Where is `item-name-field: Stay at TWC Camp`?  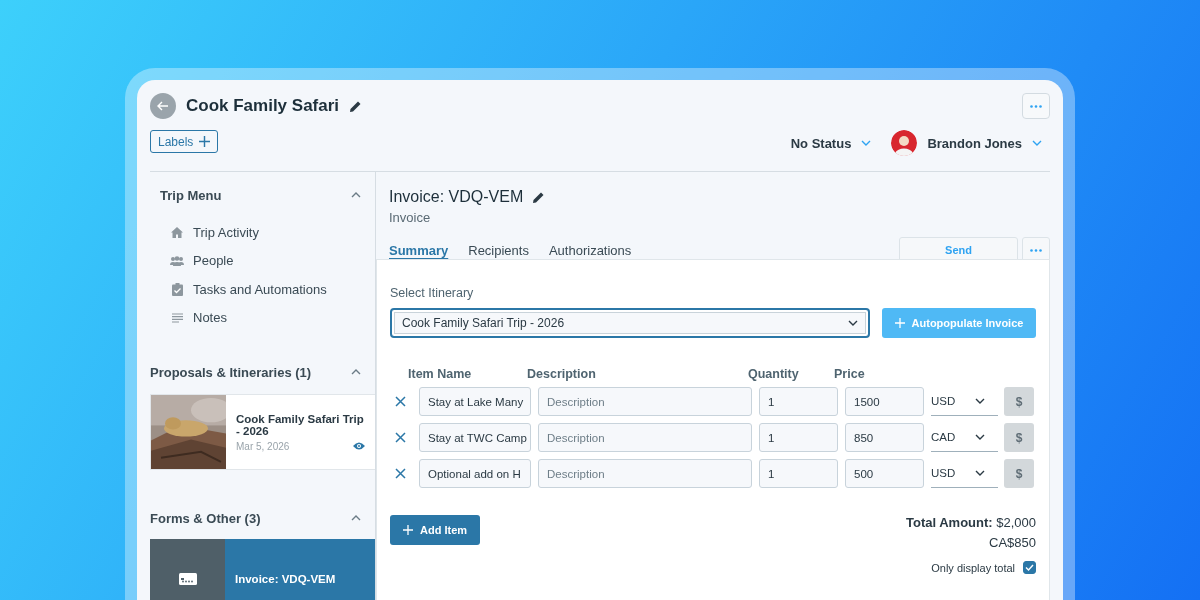 item-name-field: Stay at TWC Camp is located at coordinates (475, 437).